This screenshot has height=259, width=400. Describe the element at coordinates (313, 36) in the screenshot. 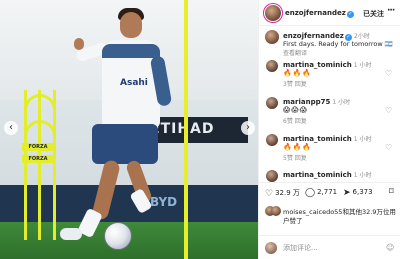

I see `caption-username: enzojfernandez` at that location.